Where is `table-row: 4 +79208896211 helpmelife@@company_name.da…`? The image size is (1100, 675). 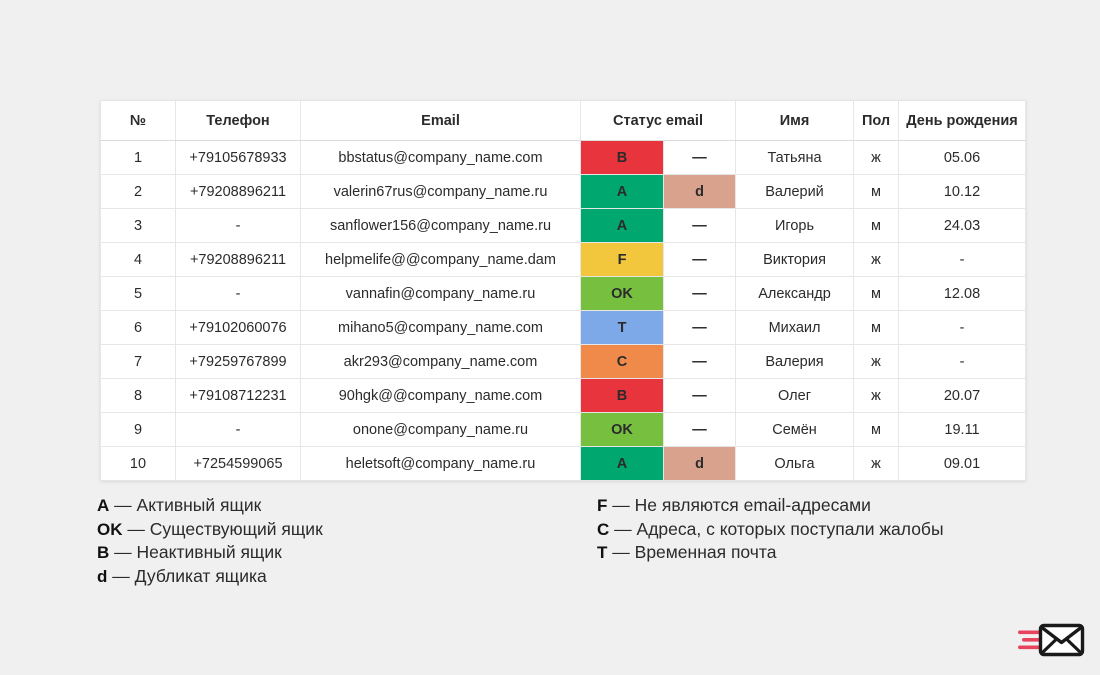 table-row: 4 +79208896211 helpmelife@@company_name.da… is located at coordinates (563, 259).